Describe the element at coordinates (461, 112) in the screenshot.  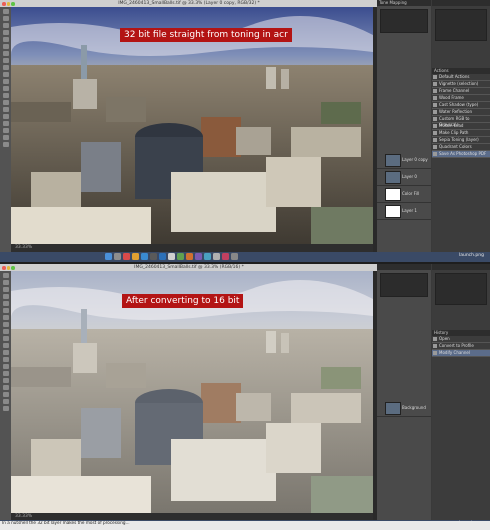
I see `action-item: Water Reflection` at that location.